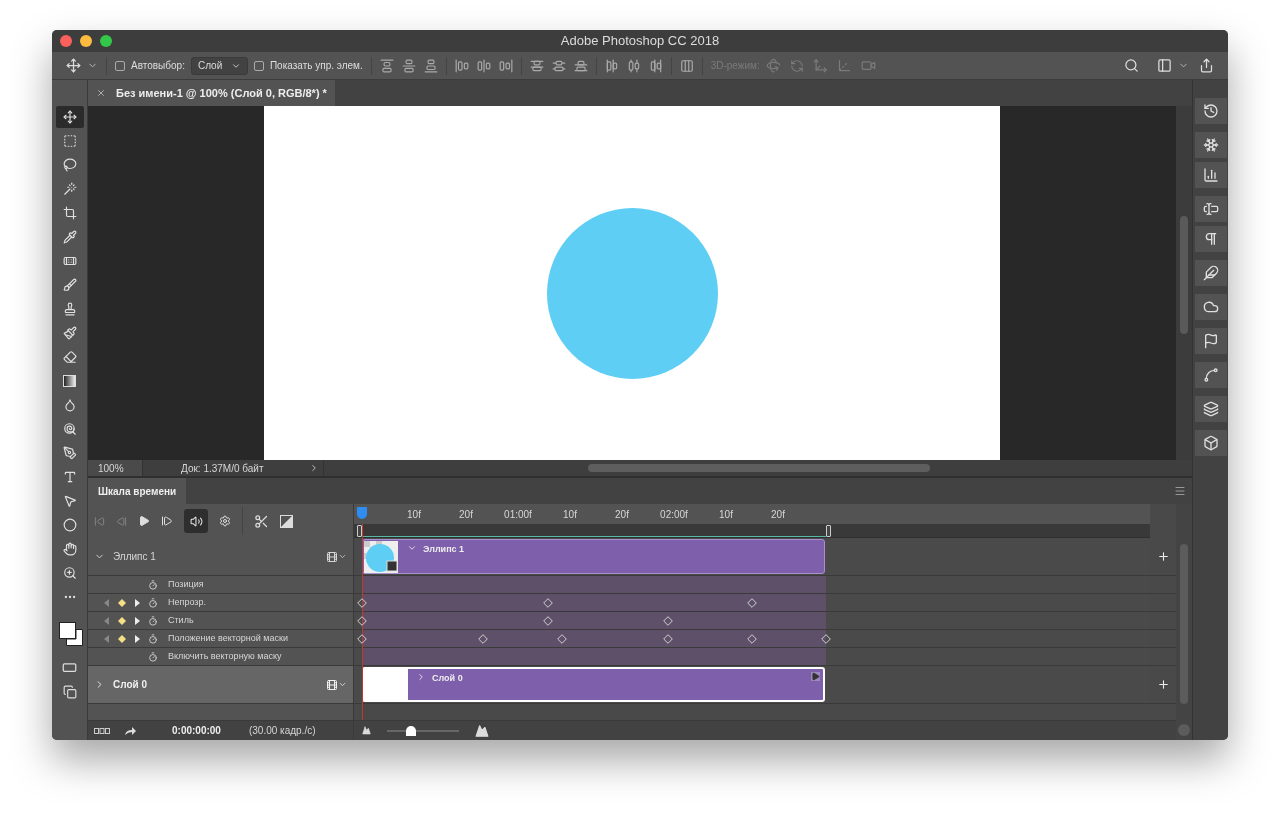  Describe the element at coordinates (483, 65) in the screenshot. I see `align-center-icon` at that location.